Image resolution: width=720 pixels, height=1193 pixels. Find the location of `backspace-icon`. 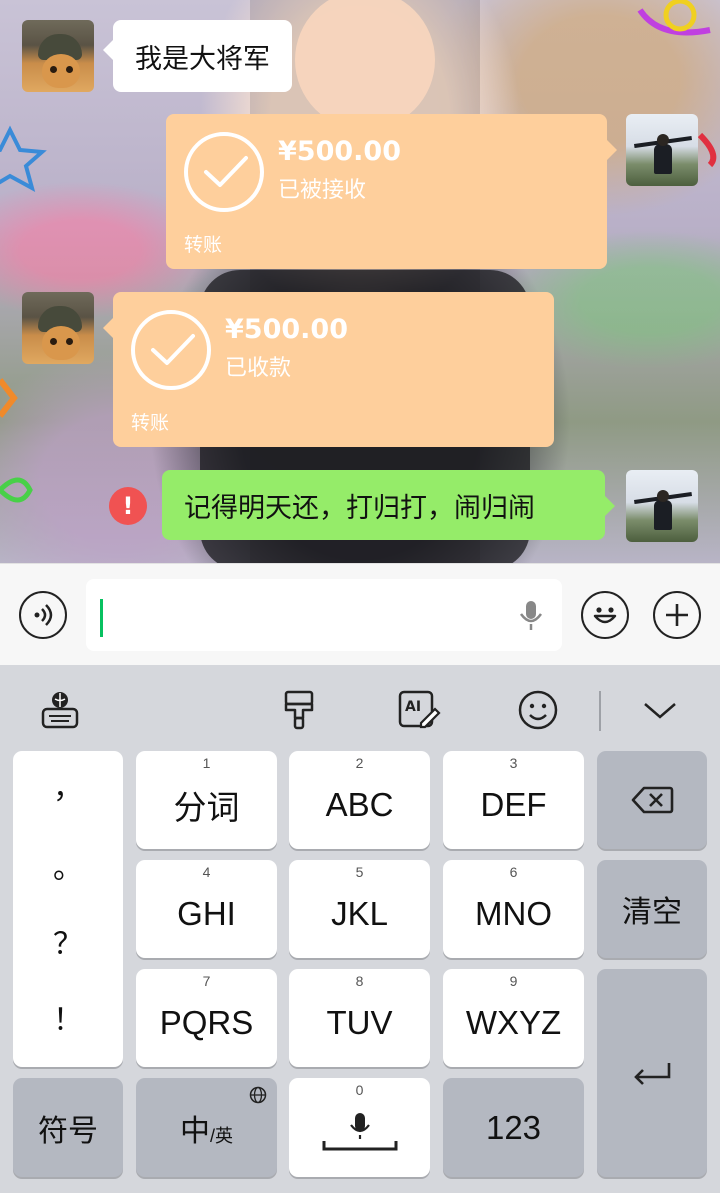

backspace-icon is located at coordinates (652, 800).